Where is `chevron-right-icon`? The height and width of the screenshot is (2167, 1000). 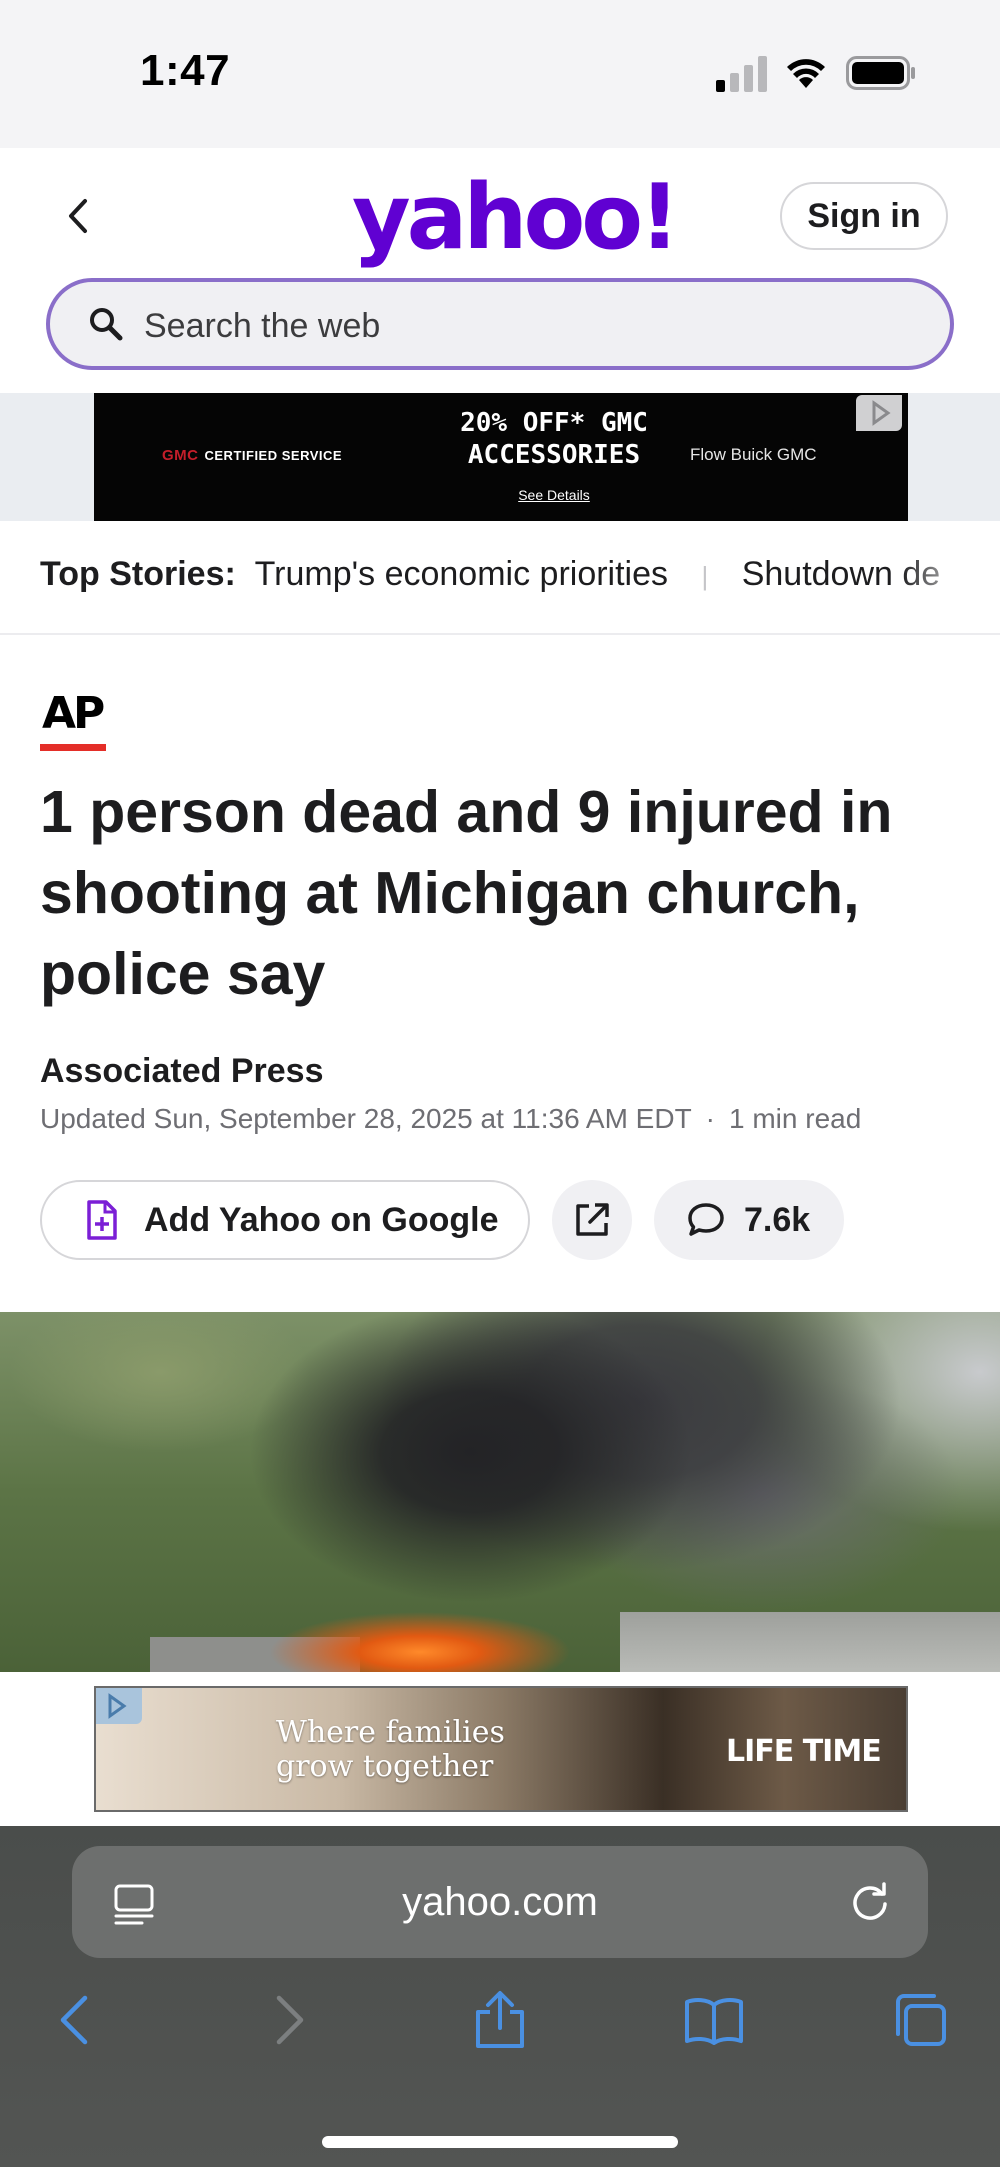
chevron-right-icon is located at coordinates (290, 2020).